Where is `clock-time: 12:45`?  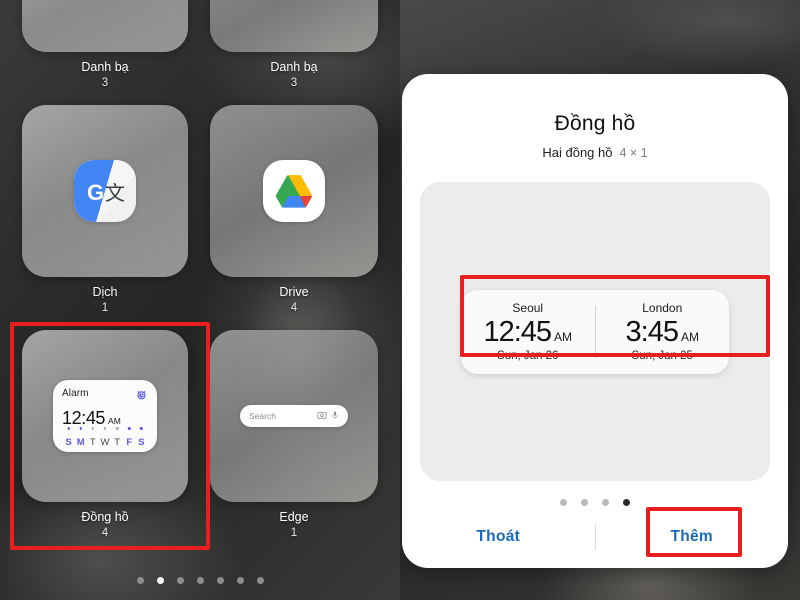
clock-time: 12:45 is located at coordinates (517, 332).